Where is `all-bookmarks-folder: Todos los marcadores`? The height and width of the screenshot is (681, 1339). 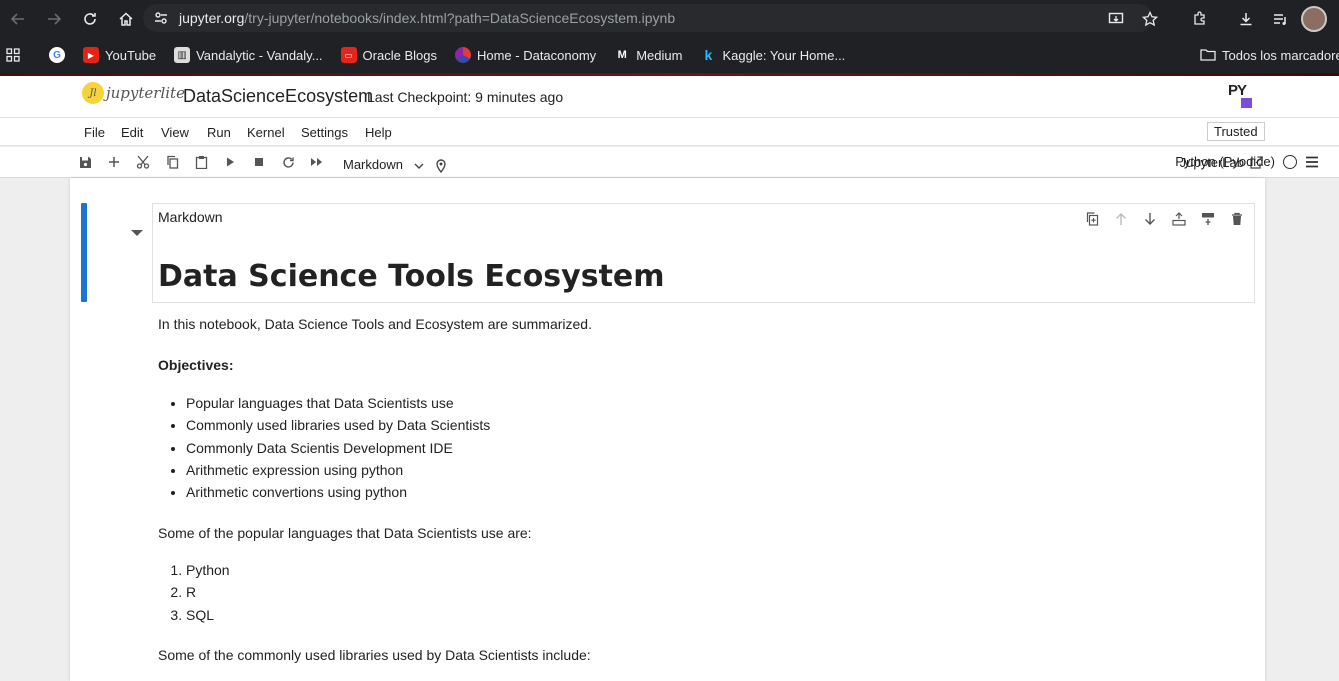
all-bookmarks-folder: Todos los marcadores is located at coordinates (1265, 55).